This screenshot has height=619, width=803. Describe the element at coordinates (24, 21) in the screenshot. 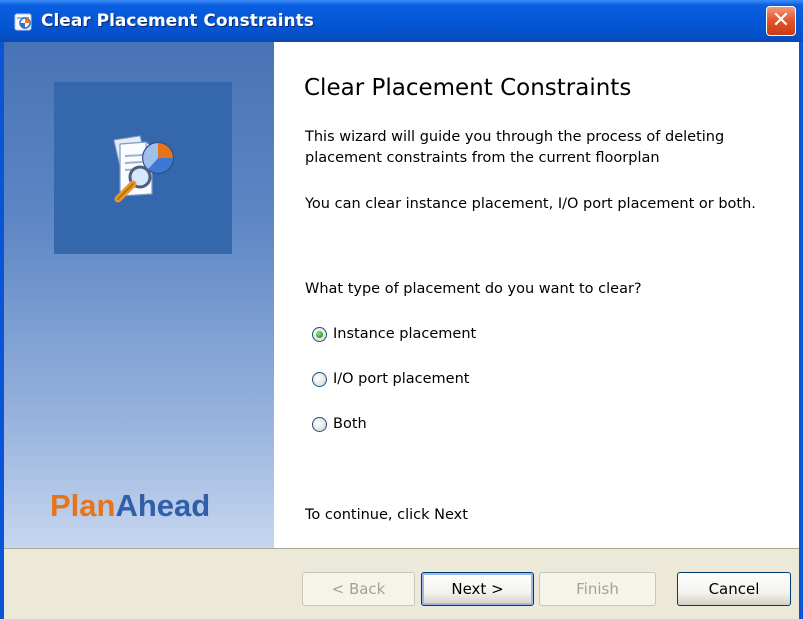

I see `planahead-app-icon` at that location.